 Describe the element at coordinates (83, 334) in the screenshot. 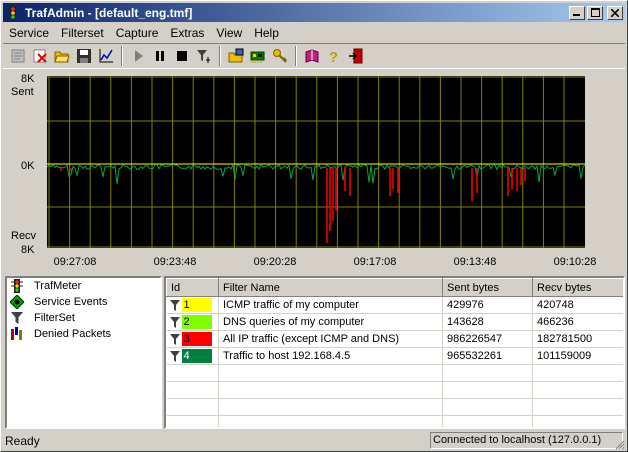

I see `tree-item-denied-packets: Denied Packets` at that location.